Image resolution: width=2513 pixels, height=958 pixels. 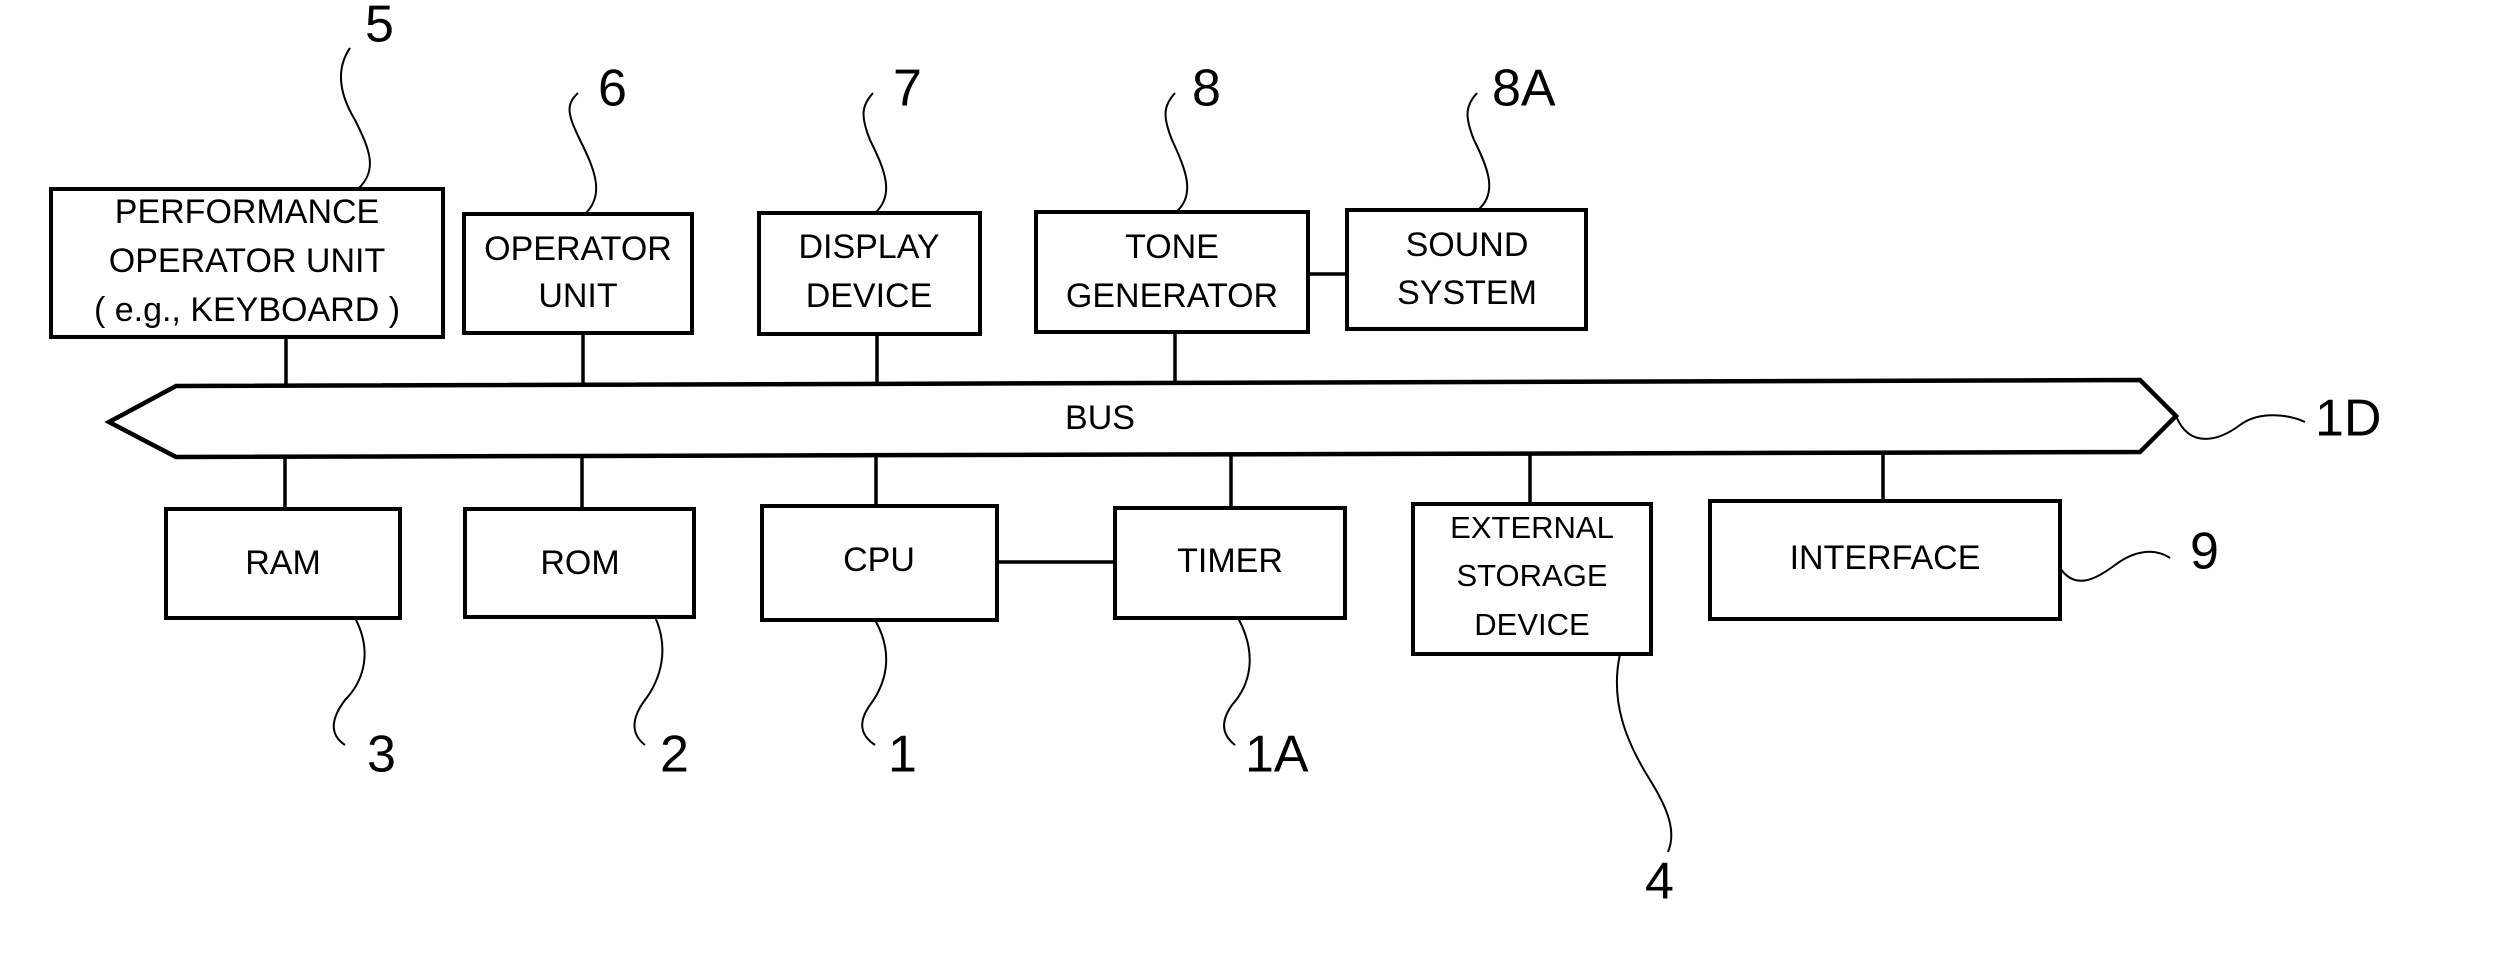 I want to click on ram-ref: 3, so click(x=381, y=755).